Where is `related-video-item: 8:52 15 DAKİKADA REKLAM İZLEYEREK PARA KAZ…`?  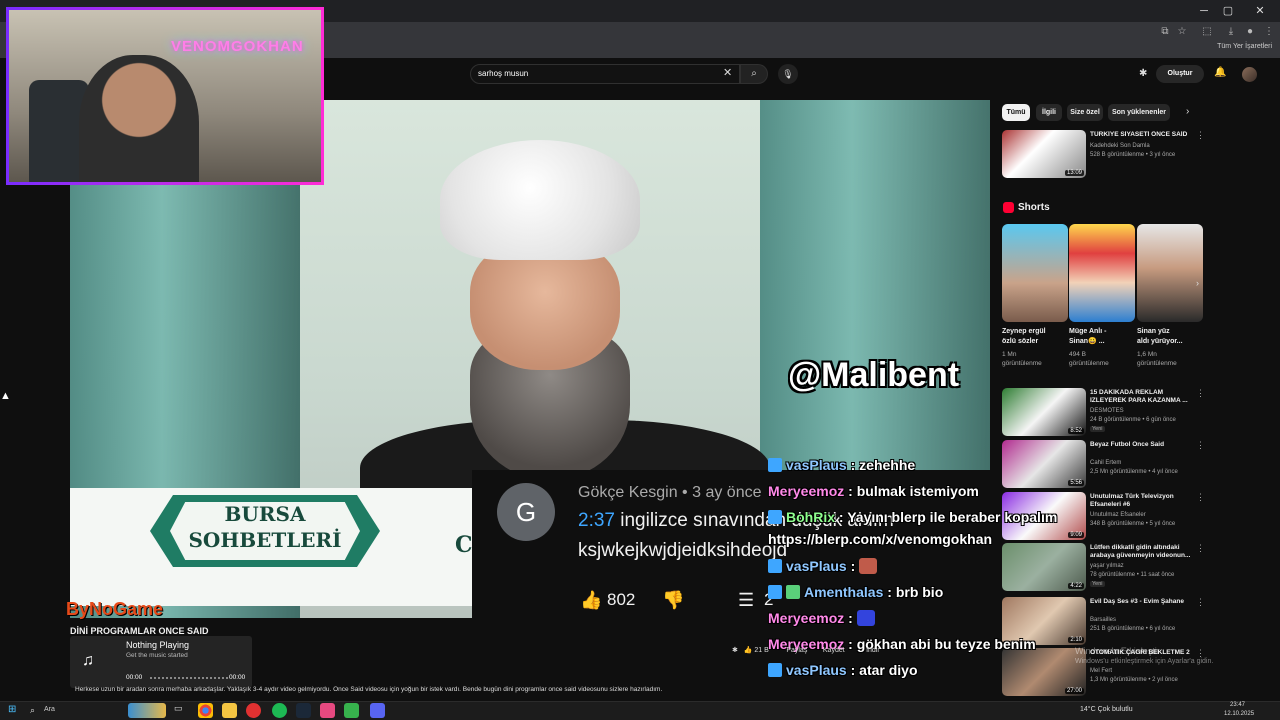 related-video-item: 8:52 15 DAKİKADA REKLAM İZLEYEREK PARA KAZ… is located at coordinates (1103, 412).